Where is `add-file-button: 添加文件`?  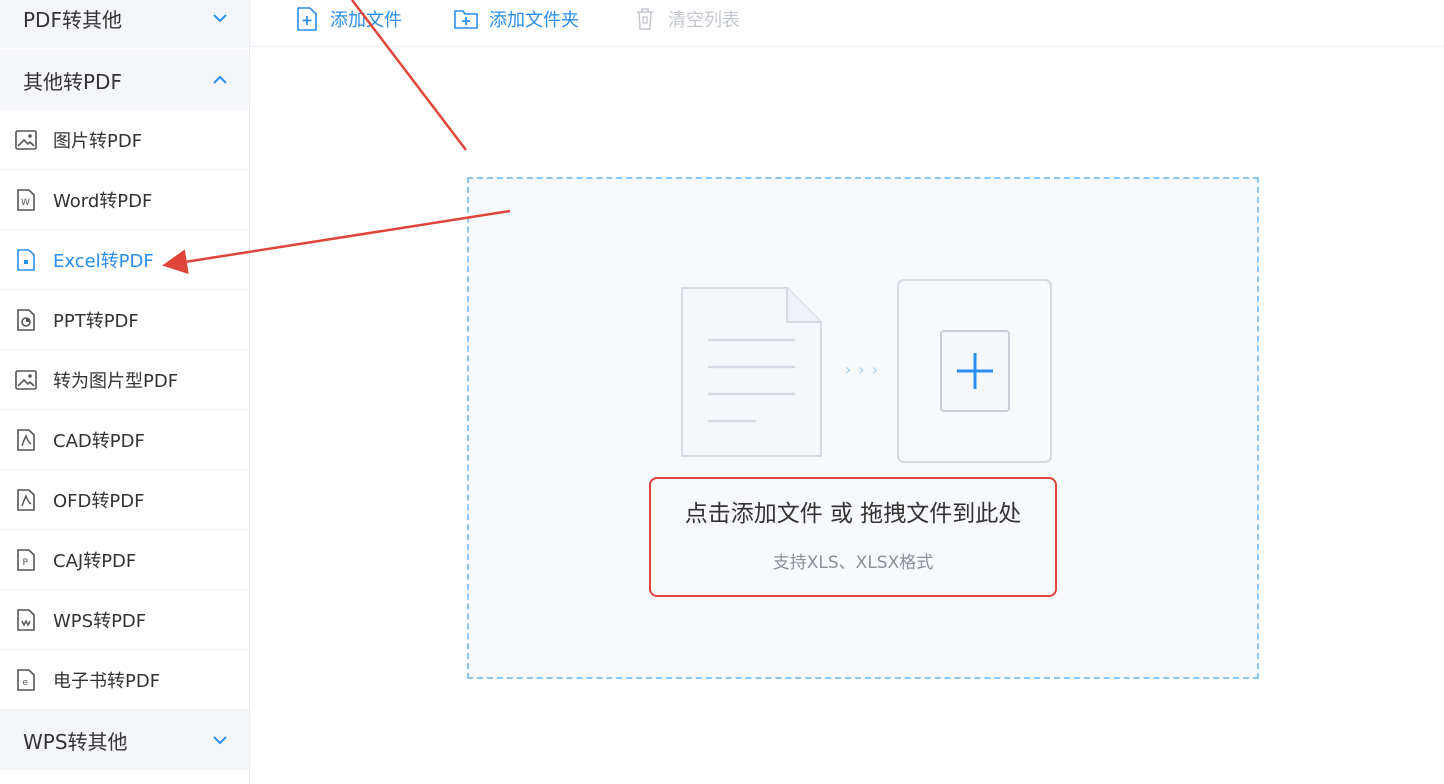 add-file-button: 添加文件 is located at coordinates (348, 19).